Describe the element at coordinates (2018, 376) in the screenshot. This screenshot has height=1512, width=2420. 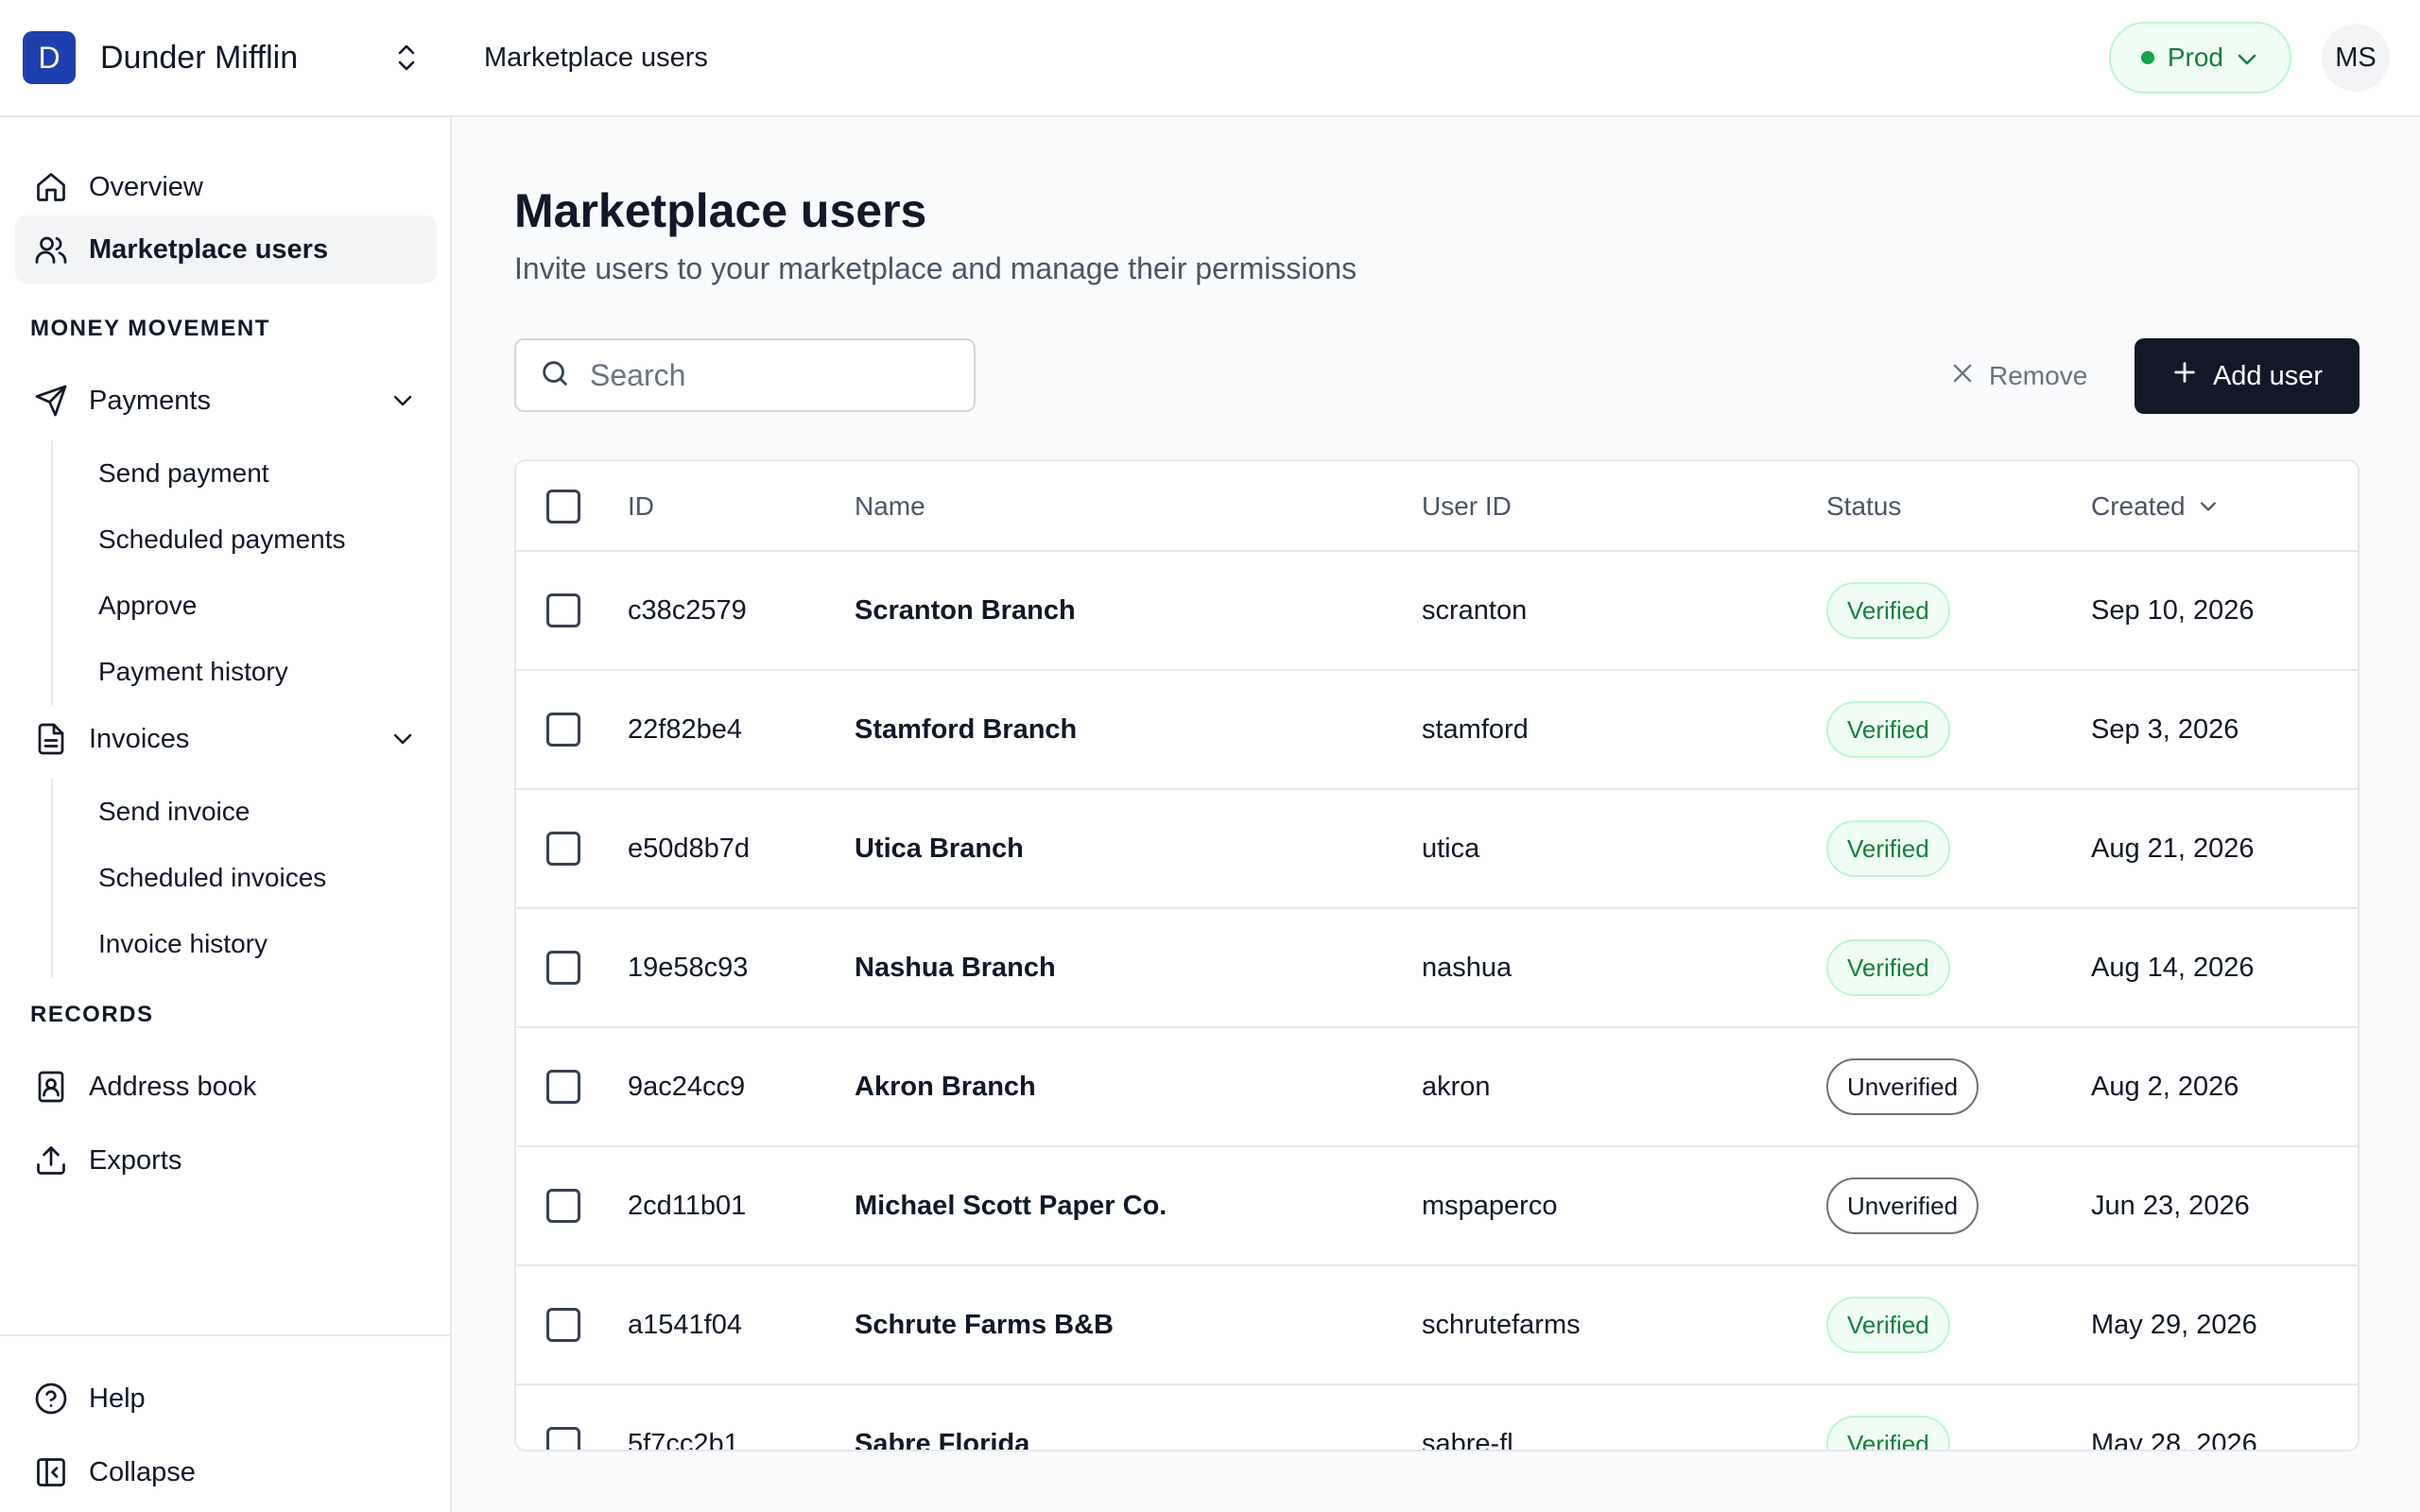
I see `remove-button: Remove` at that location.